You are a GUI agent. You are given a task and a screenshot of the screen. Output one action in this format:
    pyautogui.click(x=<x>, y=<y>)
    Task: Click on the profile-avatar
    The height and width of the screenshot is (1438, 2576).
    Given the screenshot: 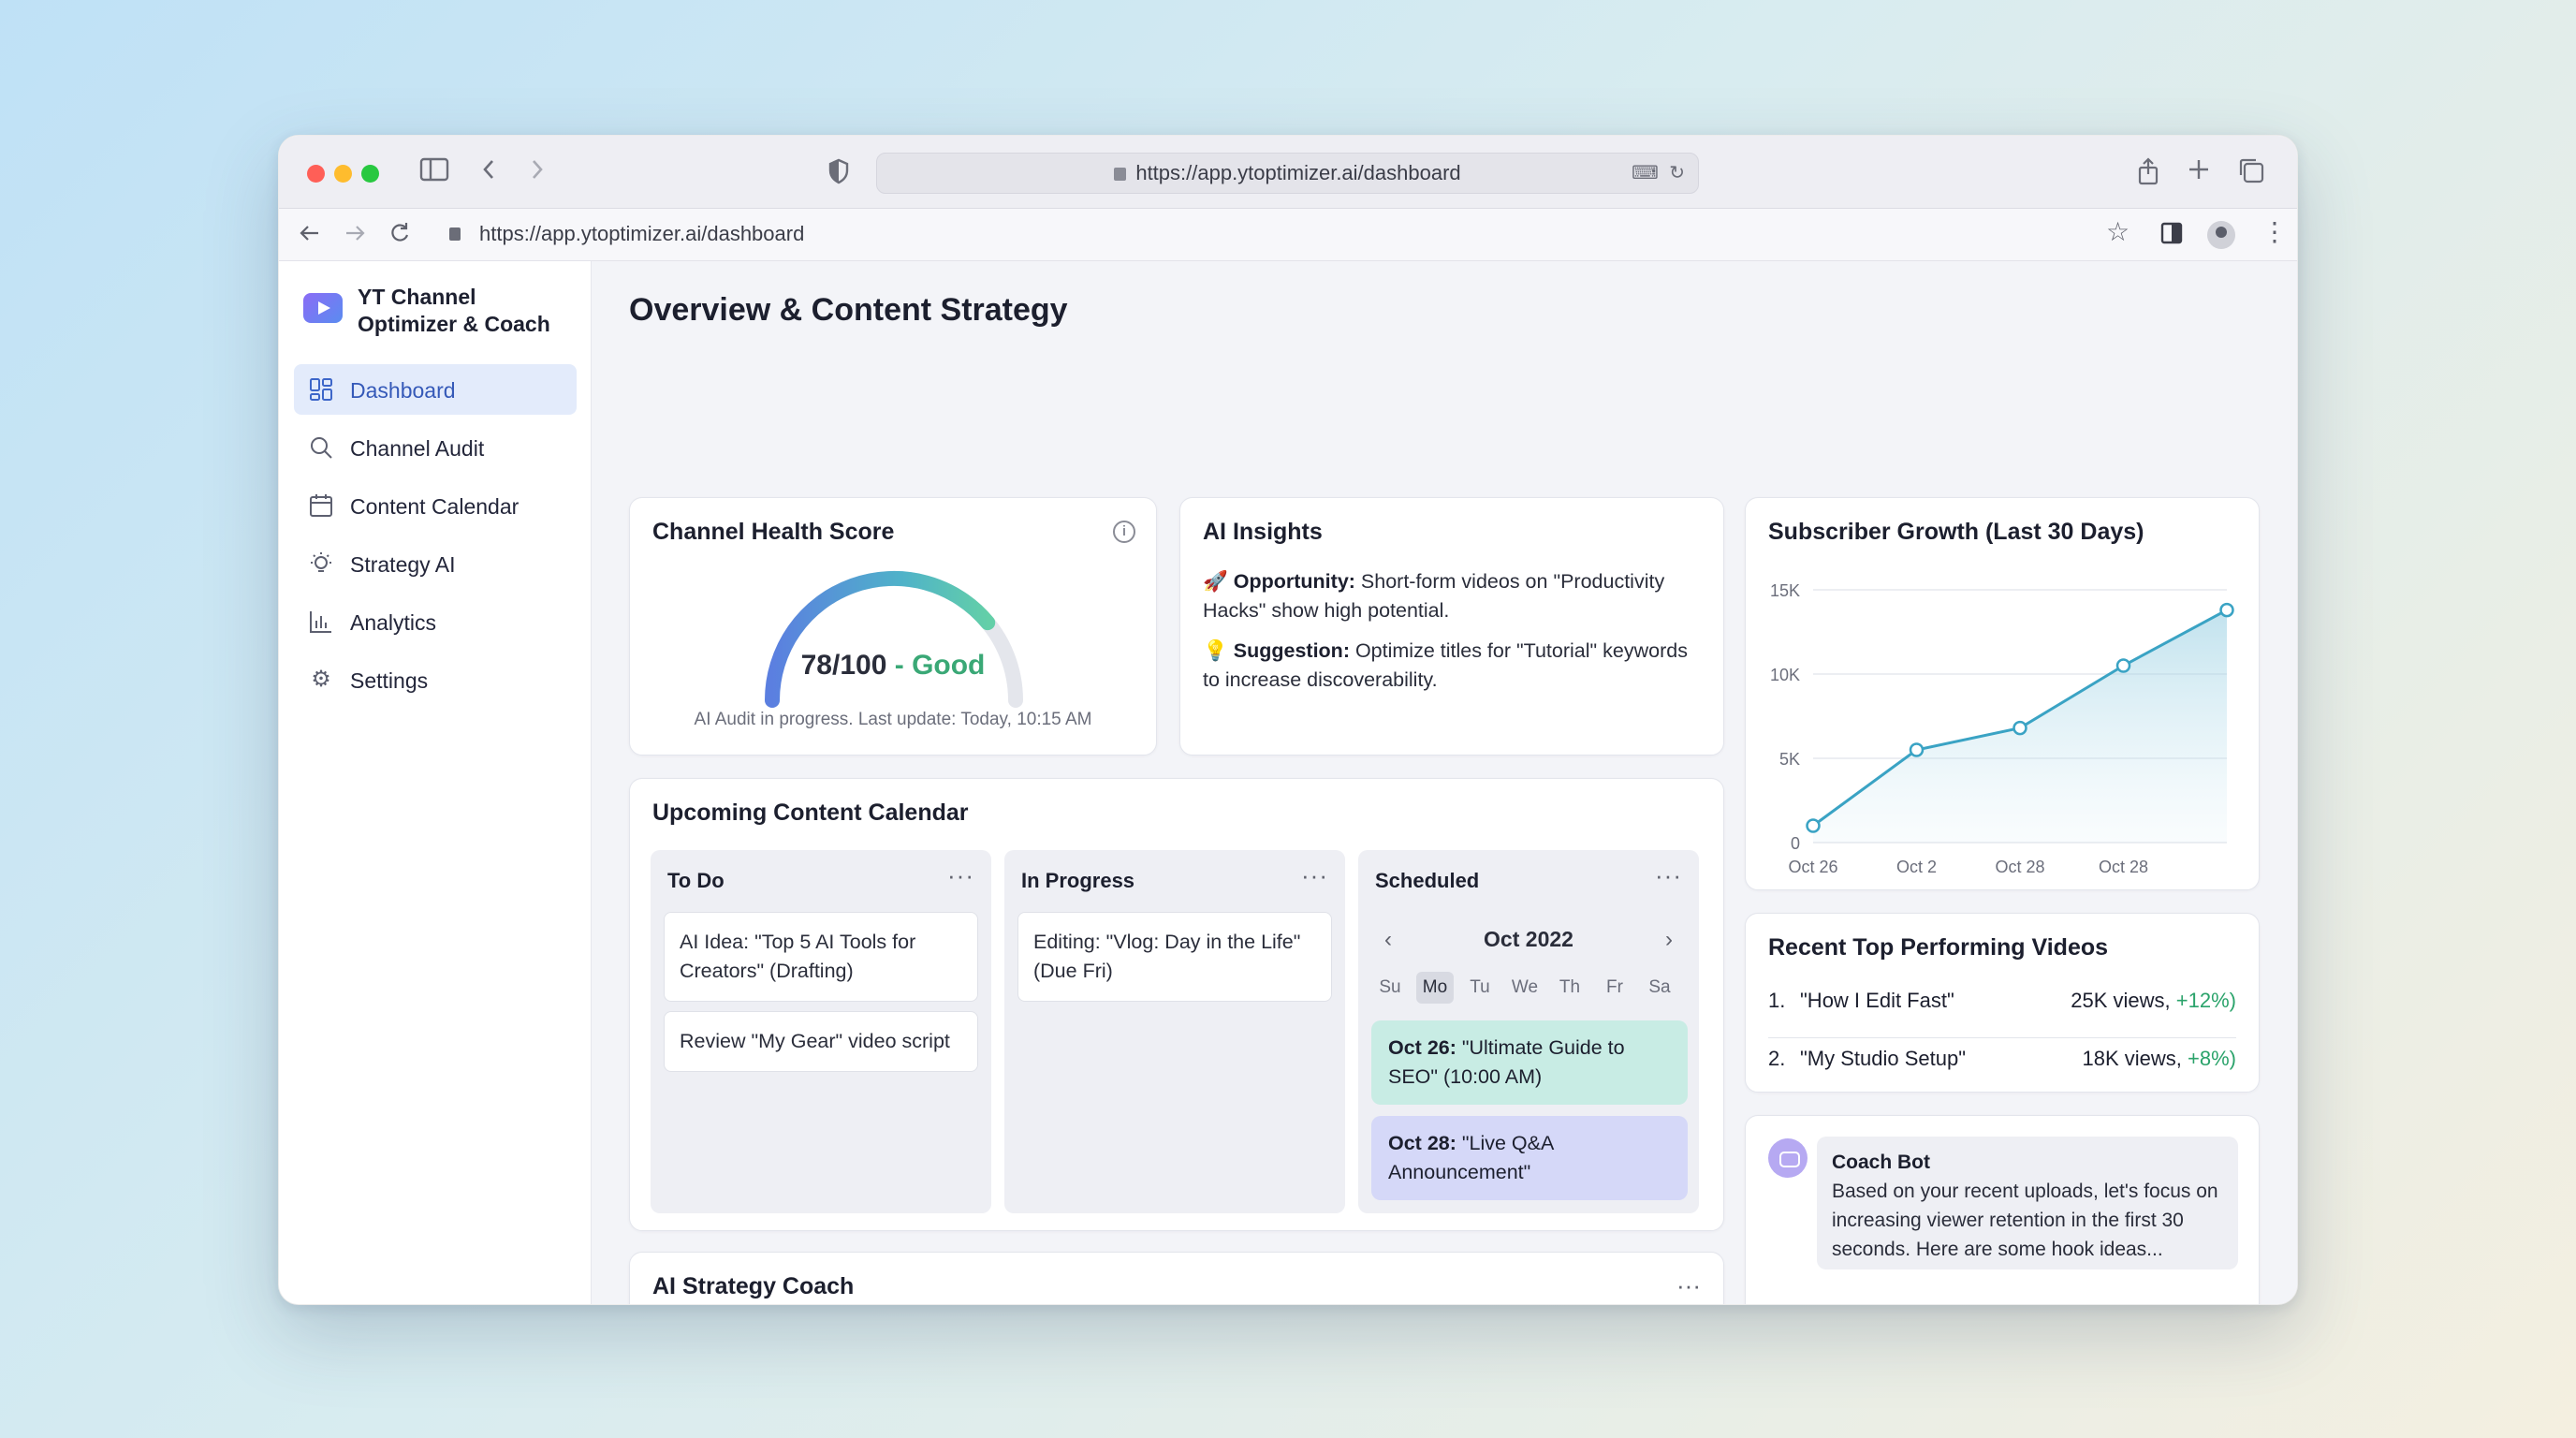 What is the action you would take?
    pyautogui.click(x=2221, y=235)
    